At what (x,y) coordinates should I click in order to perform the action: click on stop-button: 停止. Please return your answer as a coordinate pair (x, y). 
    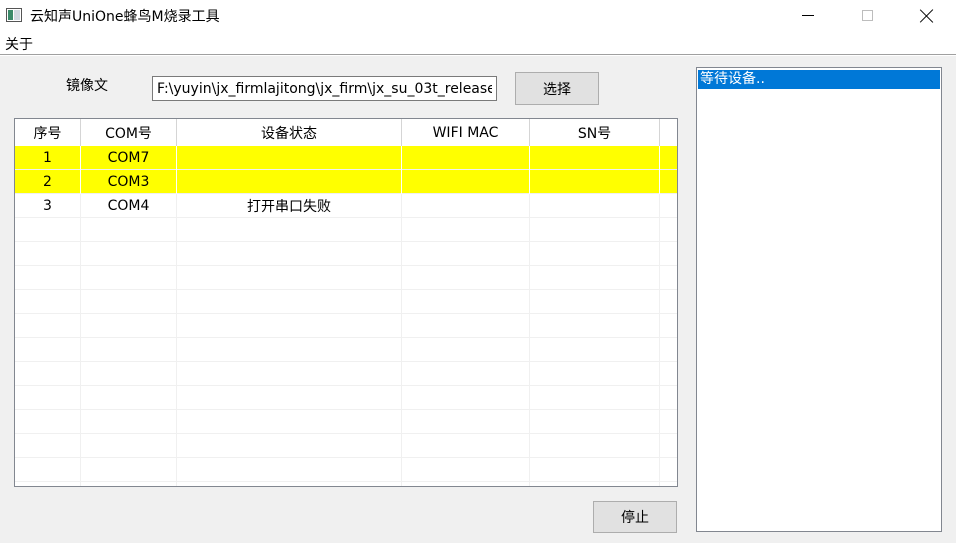
    Looking at the image, I should click on (635, 517).